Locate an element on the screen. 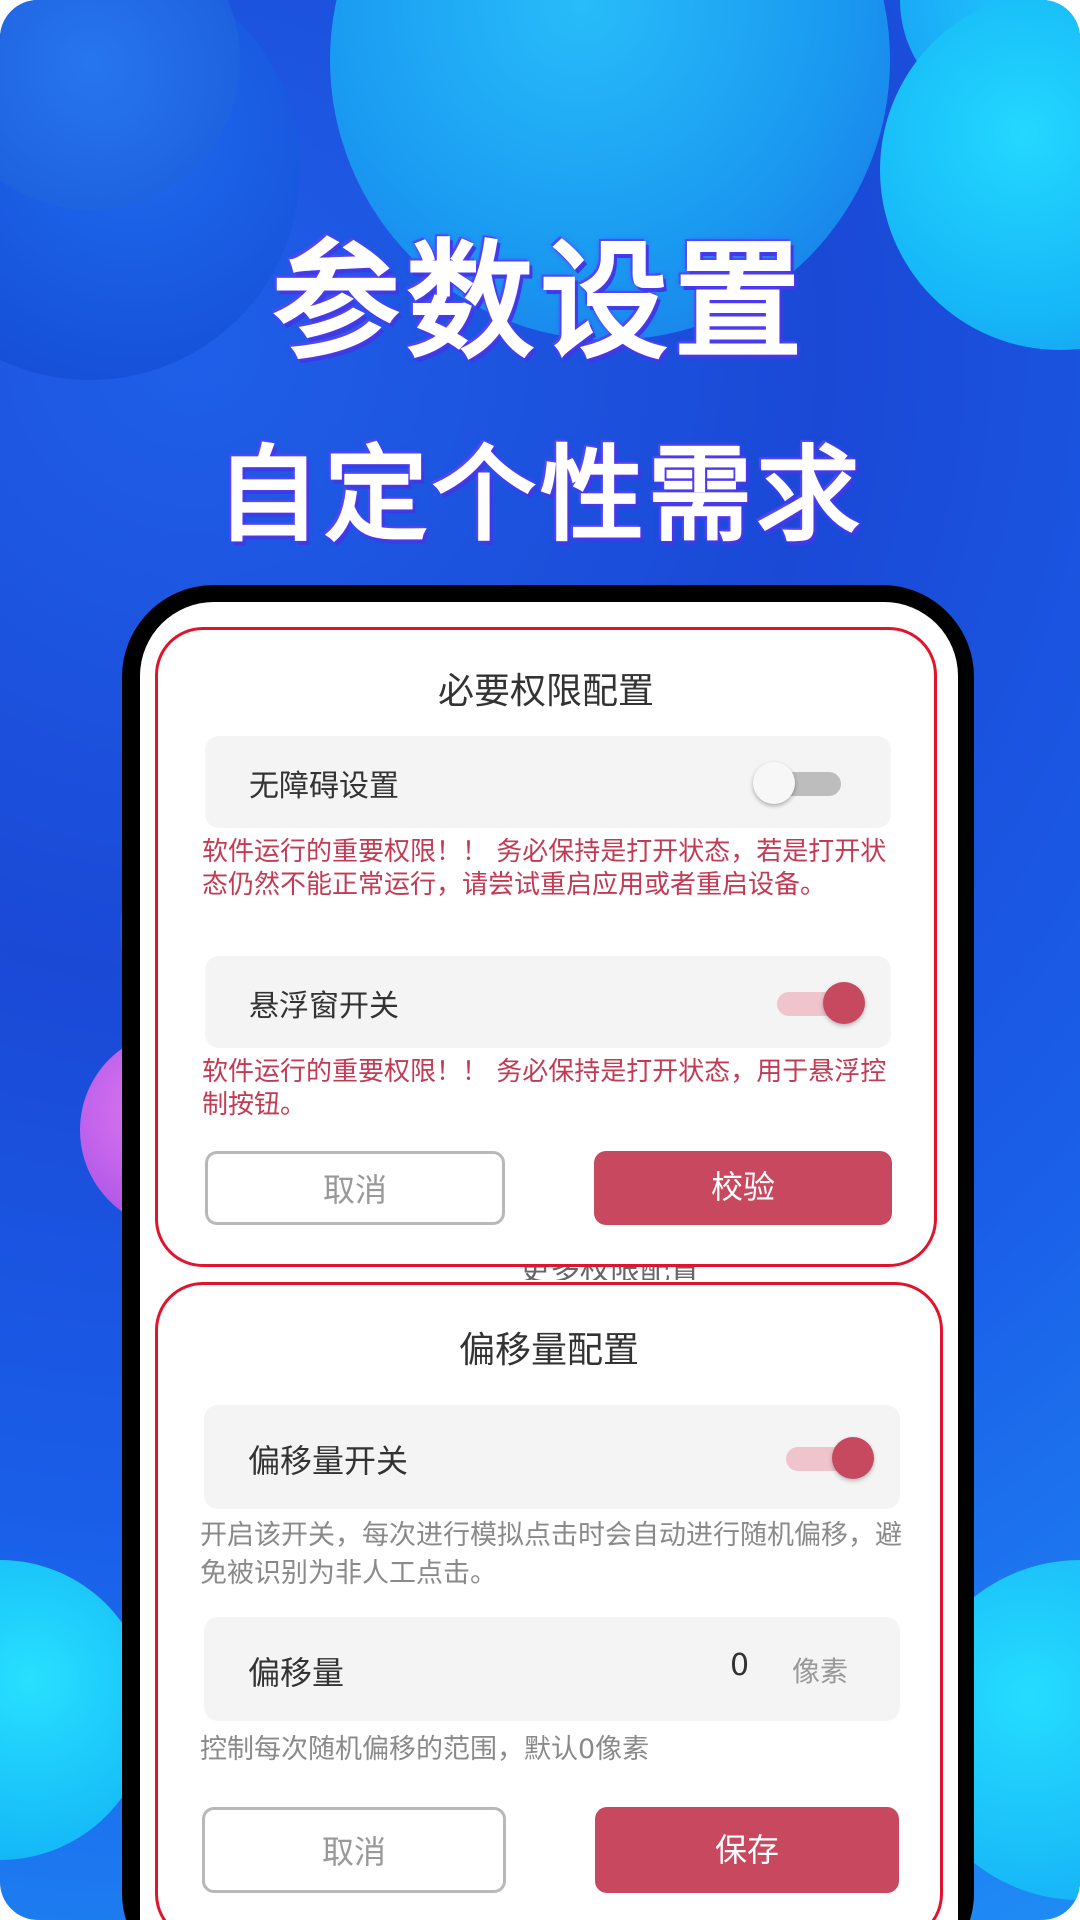 This screenshot has height=1920, width=1080. offset-amount-row: 偏移量 0 像素 is located at coordinates (552, 1669).